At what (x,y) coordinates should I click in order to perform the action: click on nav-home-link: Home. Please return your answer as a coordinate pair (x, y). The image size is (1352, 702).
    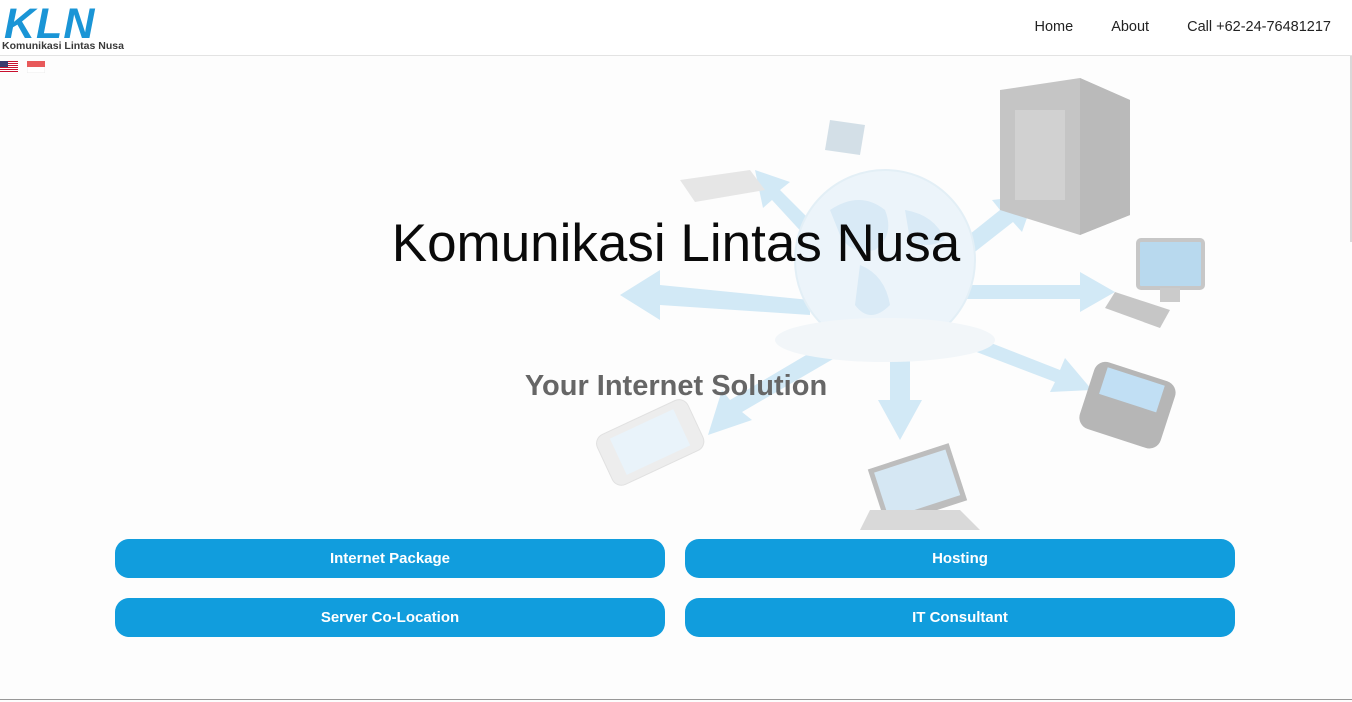
    Looking at the image, I should click on (1054, 27).